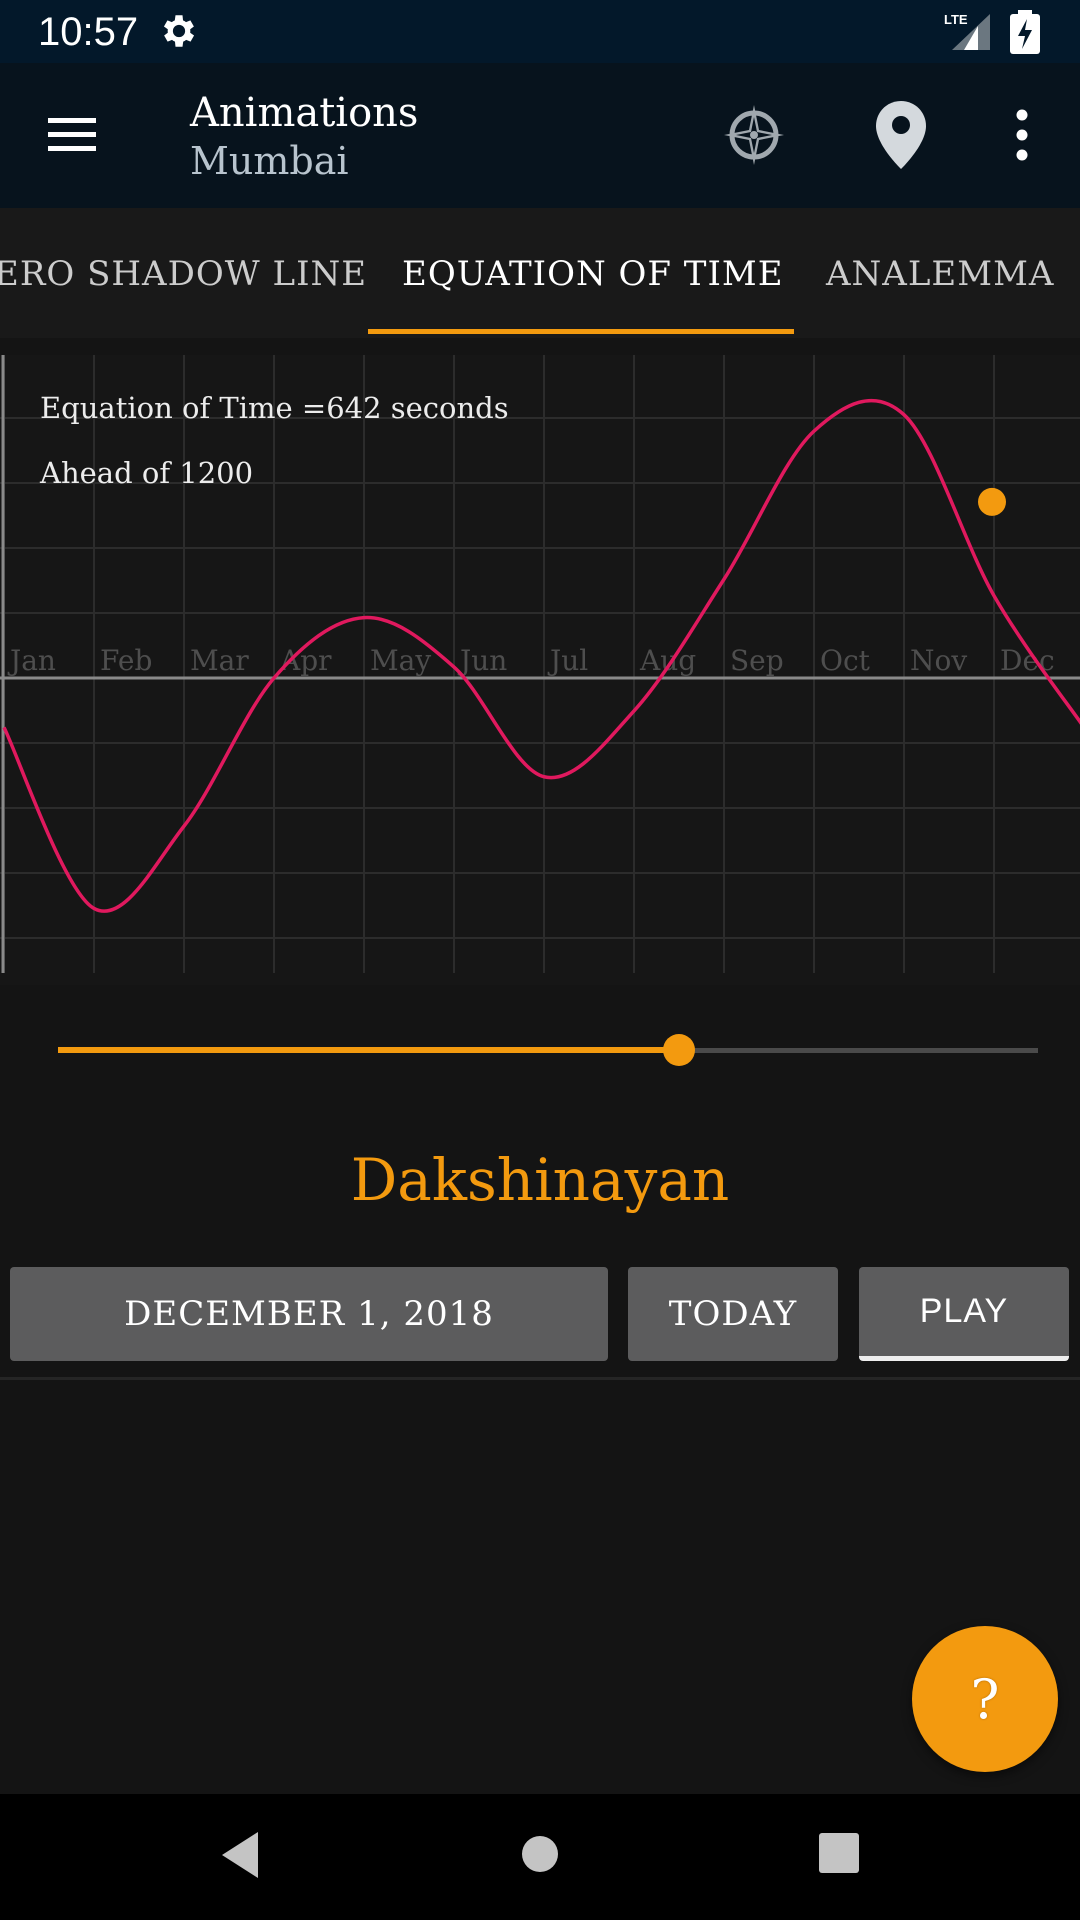 The image size is (1080, 1920). What do you see at coordinates (679, 1050) in the screenshot?
I see `slider-thumb` at bounding box center [679, 1050].